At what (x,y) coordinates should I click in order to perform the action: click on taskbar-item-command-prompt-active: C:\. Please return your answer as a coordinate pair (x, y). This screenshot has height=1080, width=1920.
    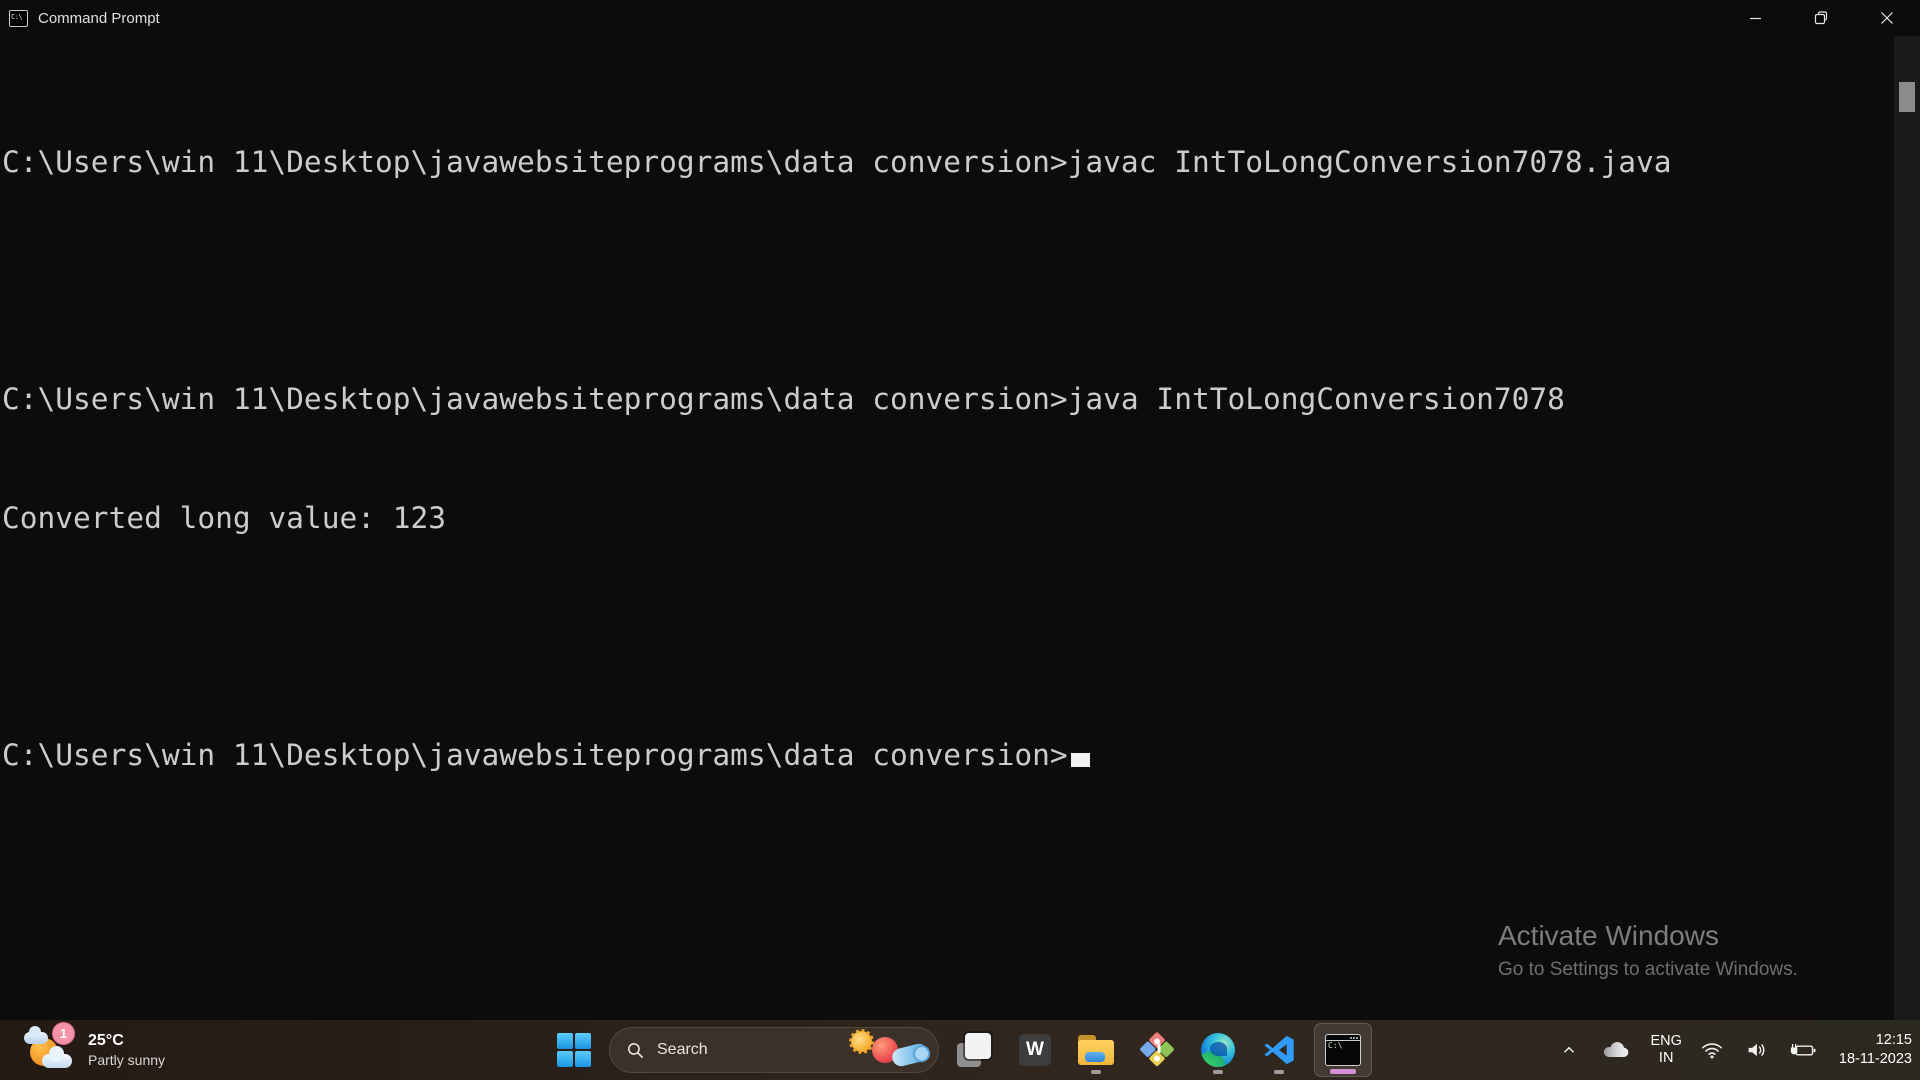
    Looking at the image, I should click on (1343, 1050).